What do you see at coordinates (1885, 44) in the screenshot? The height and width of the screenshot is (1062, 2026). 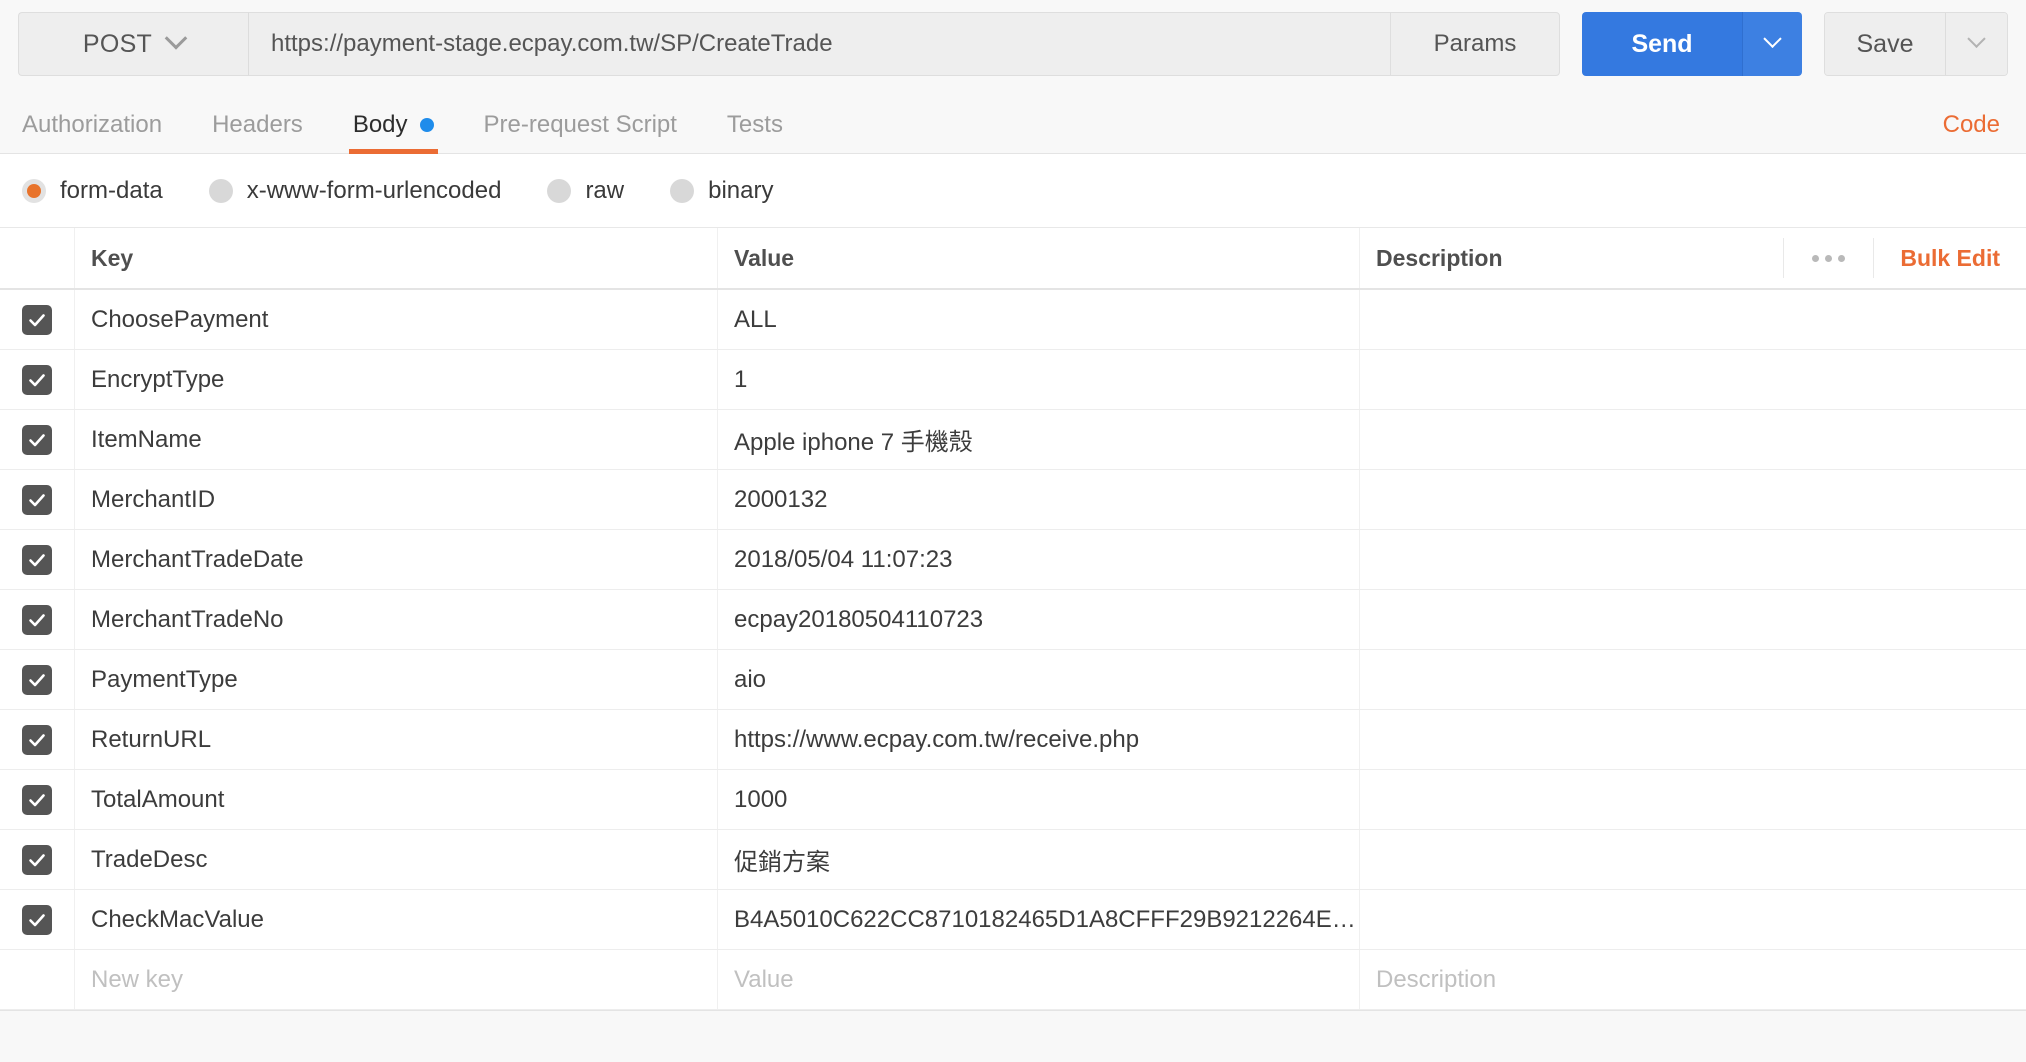 I see `save-button: Save` at bounding box center [1885, 44].